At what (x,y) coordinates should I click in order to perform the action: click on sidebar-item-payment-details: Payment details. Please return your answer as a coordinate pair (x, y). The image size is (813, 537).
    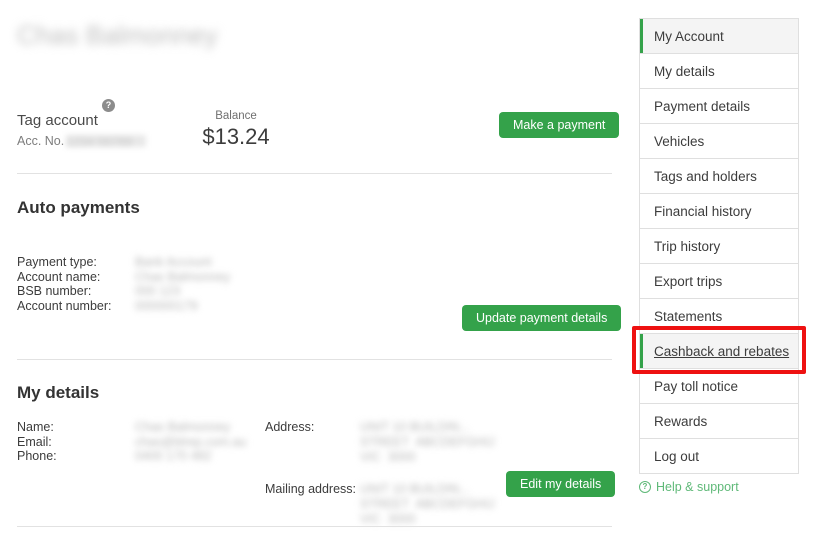
    Looking at the image, I should click on (719, 106).